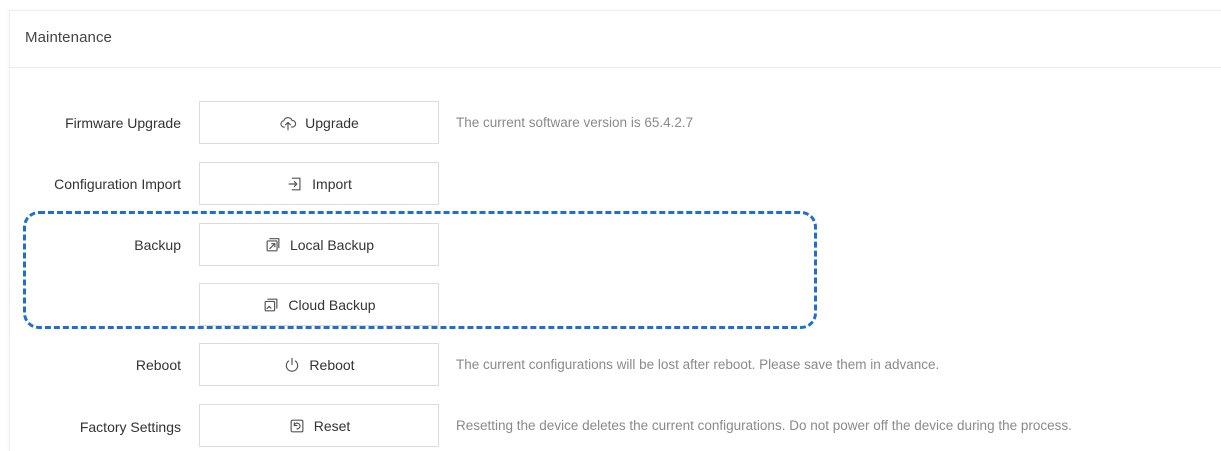  I want to click on reset-button: Reset, so click(319, 425).